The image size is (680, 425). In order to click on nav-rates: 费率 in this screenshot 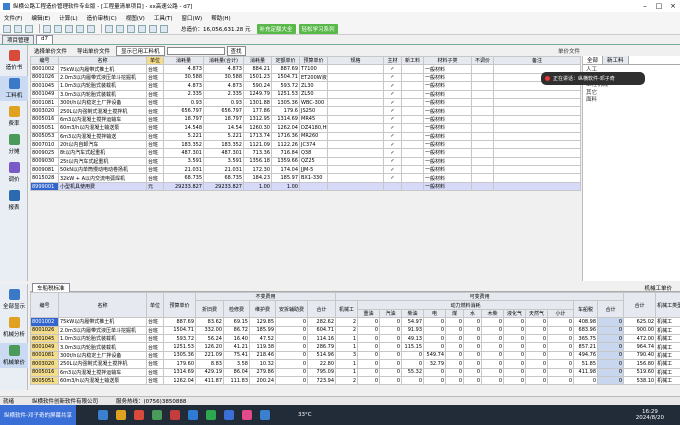, I will do `click(14, 116)`.